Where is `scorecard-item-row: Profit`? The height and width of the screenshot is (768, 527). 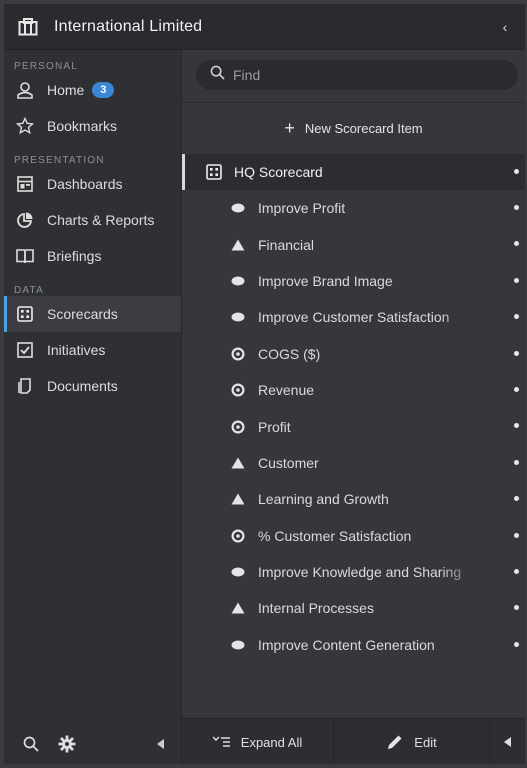 scorecard-item-row: Profit is located at coordinates (353, 426).